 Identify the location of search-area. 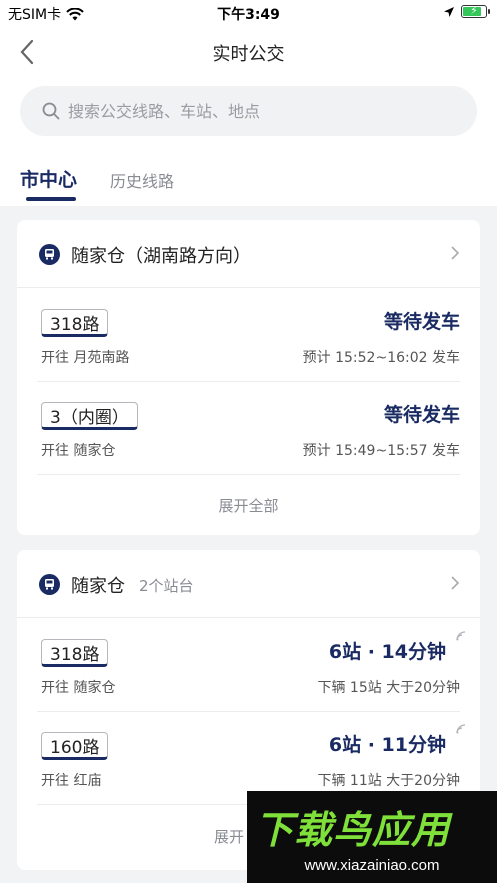
(248, 112).